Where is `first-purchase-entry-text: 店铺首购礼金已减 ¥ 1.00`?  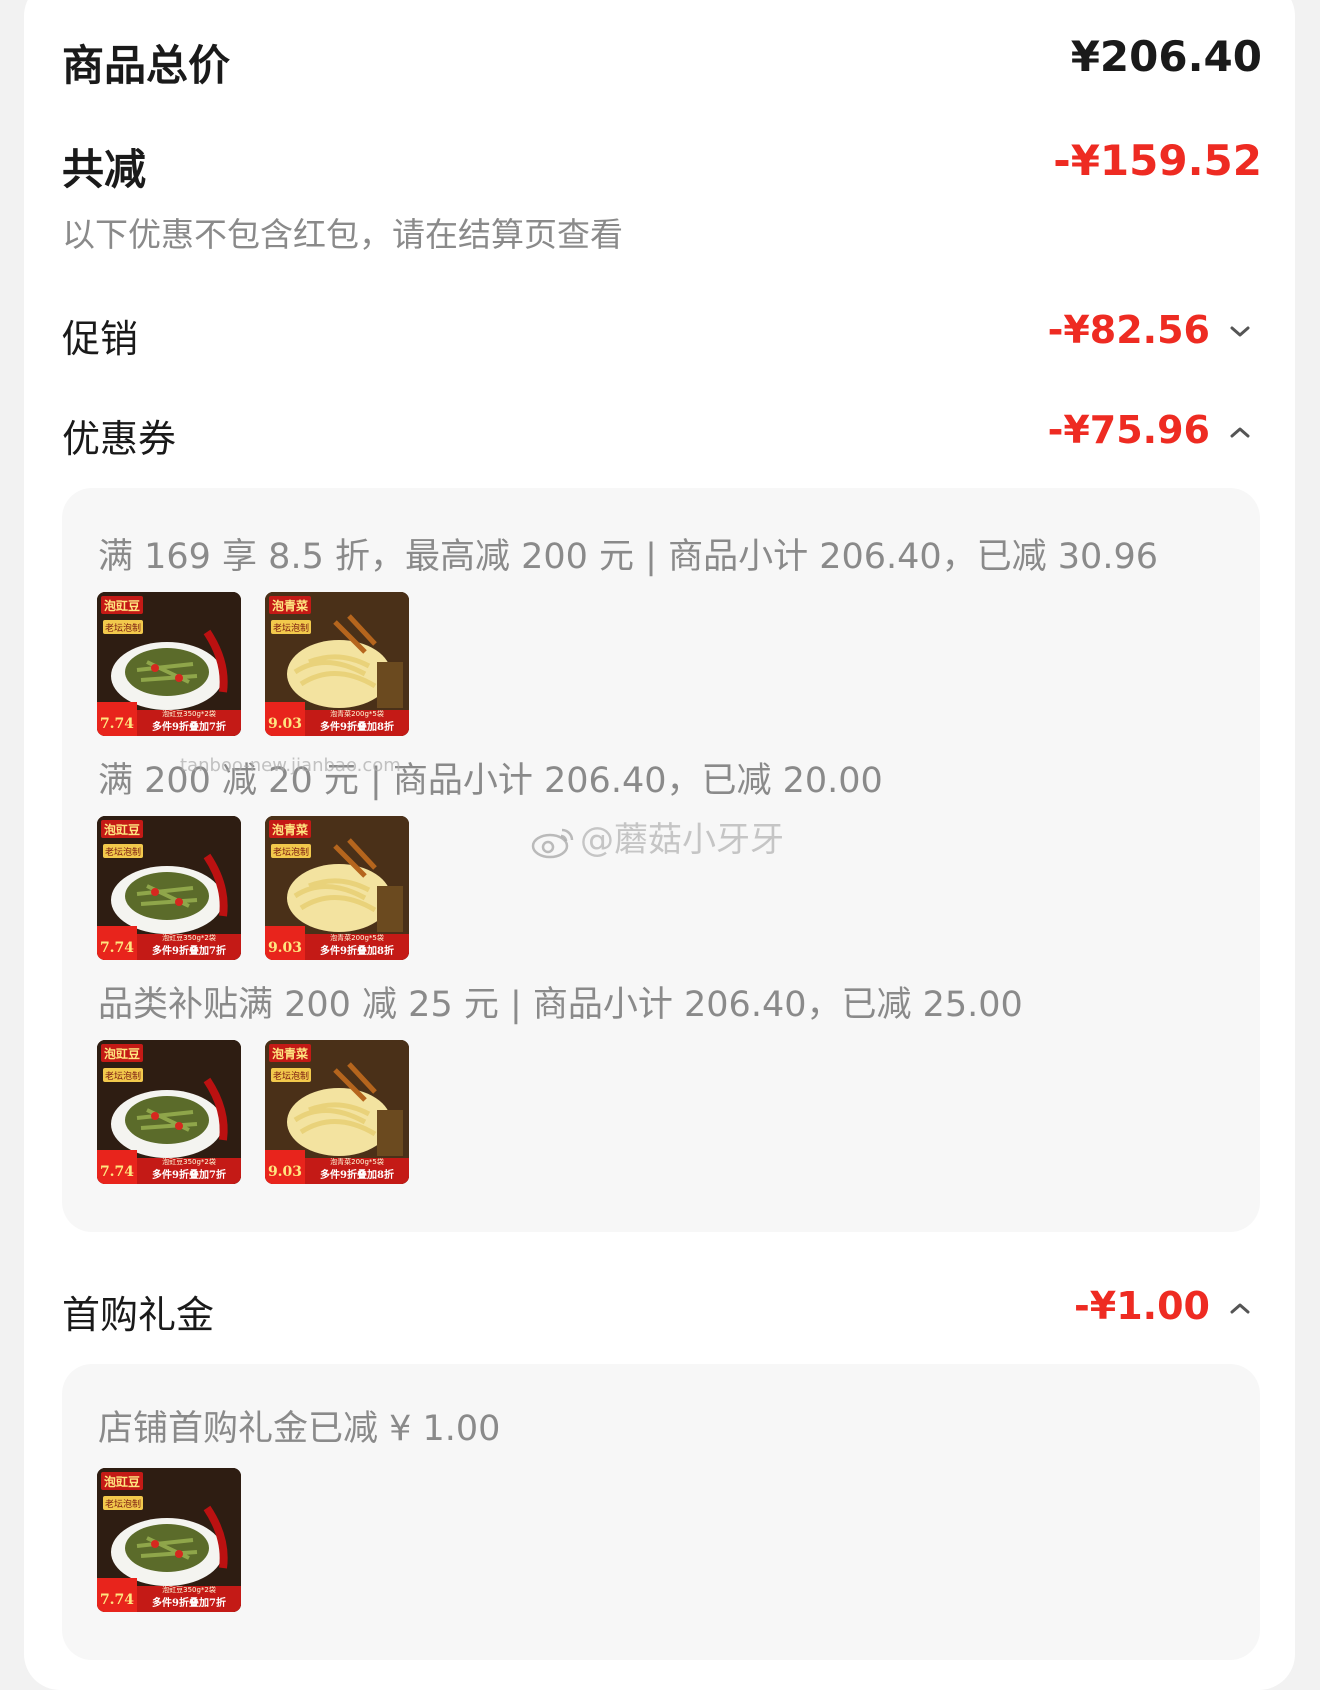 first-purchase-entry-text: 店铺首购礼金已减 ¥ 1.00 is located at coordinates (299, 1429).